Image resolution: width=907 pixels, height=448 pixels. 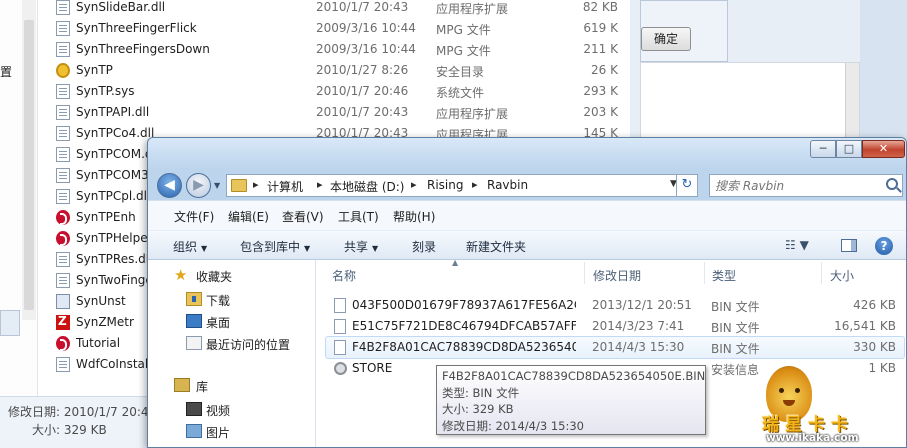 What do you see at coordinates (285, 186) in the screenshot?
I see `breadcrumb-computer: 计算机` at bounding box center [285, 186].